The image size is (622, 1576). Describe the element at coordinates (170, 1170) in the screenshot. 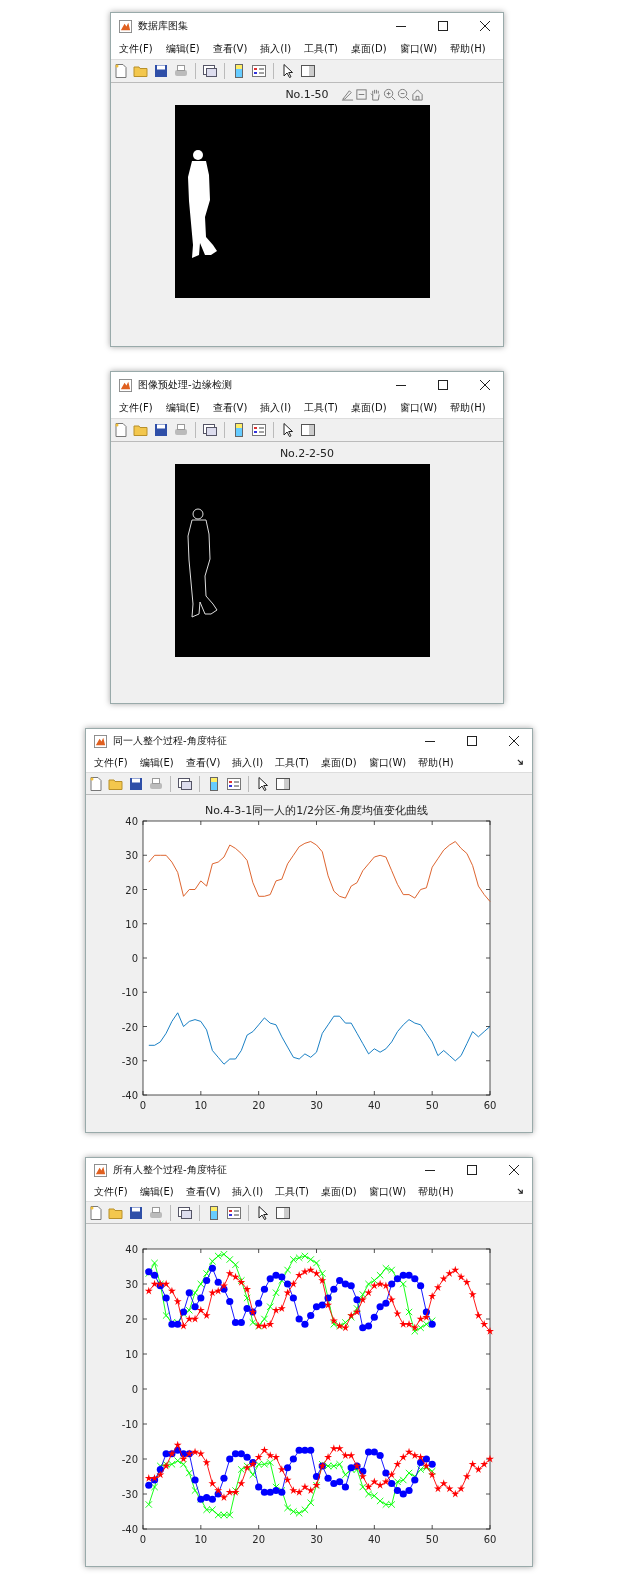

I see `window-title: 所有人整个过程-角度特征` at that location.